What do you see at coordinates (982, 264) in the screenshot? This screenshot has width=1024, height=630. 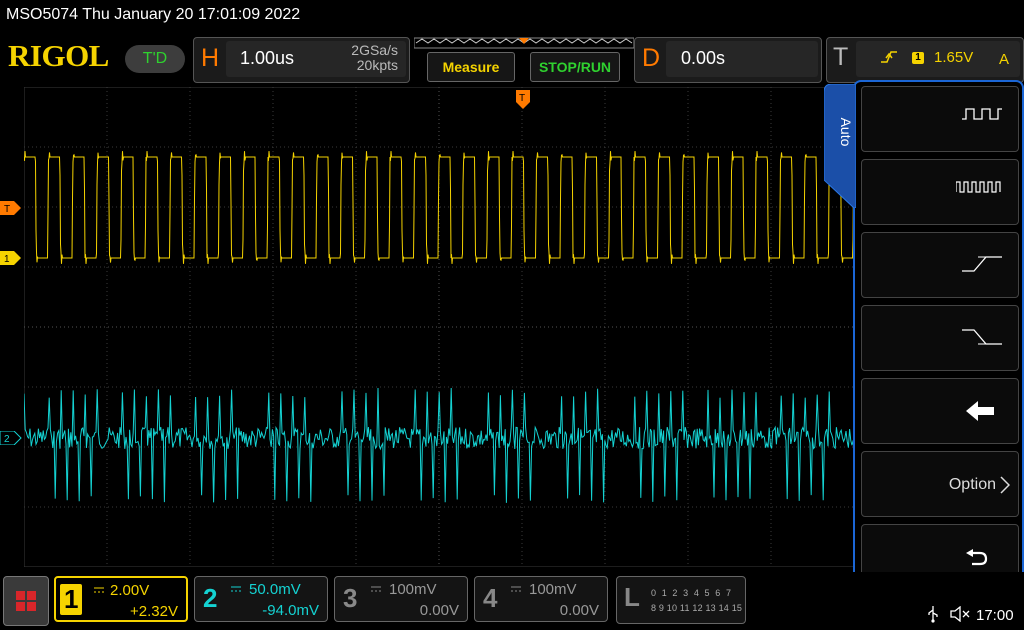 I see `rise-time-icon` at bounding box center [982, 264].